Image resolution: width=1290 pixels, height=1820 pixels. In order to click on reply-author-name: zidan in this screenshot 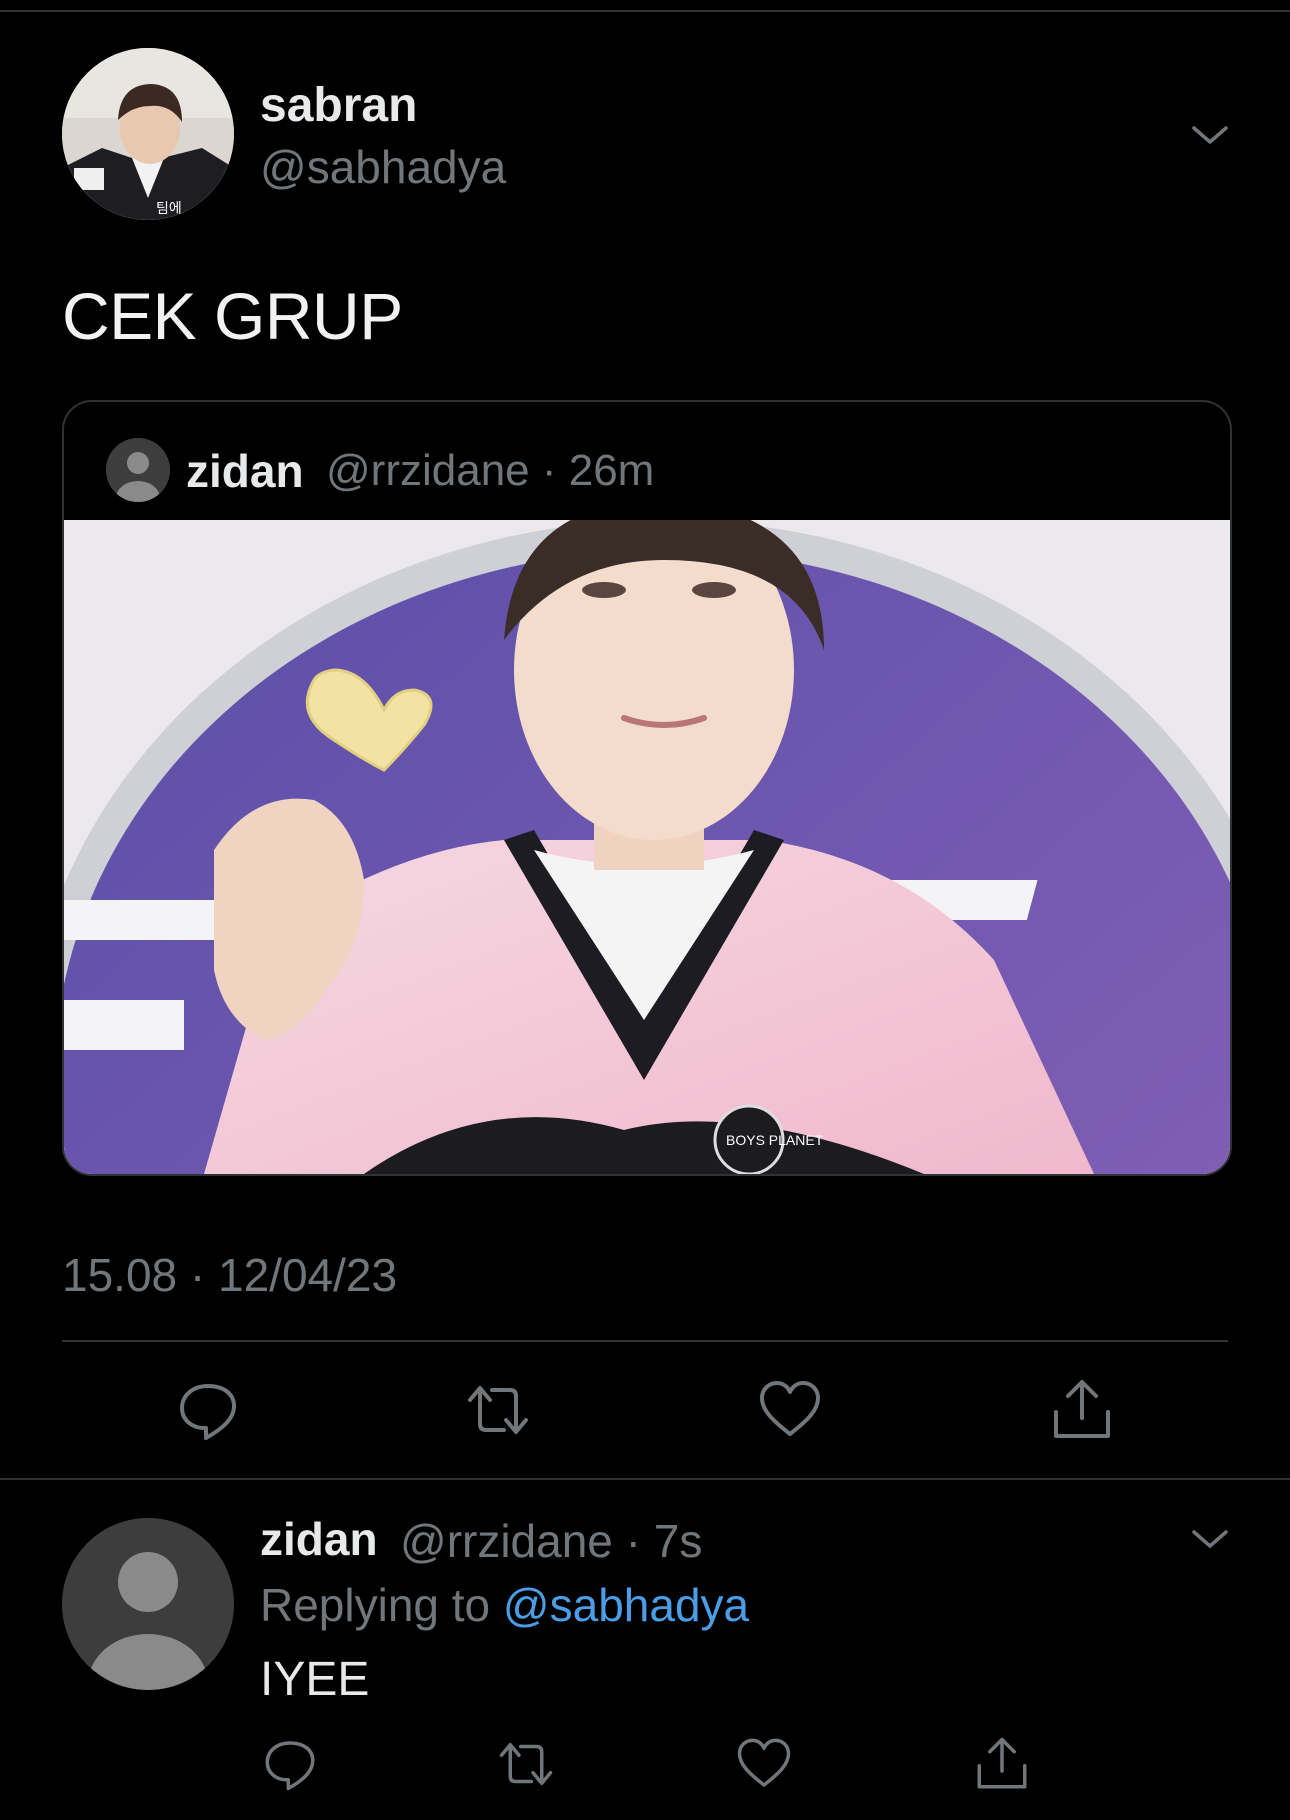, I will do `click(319, 1539)`.